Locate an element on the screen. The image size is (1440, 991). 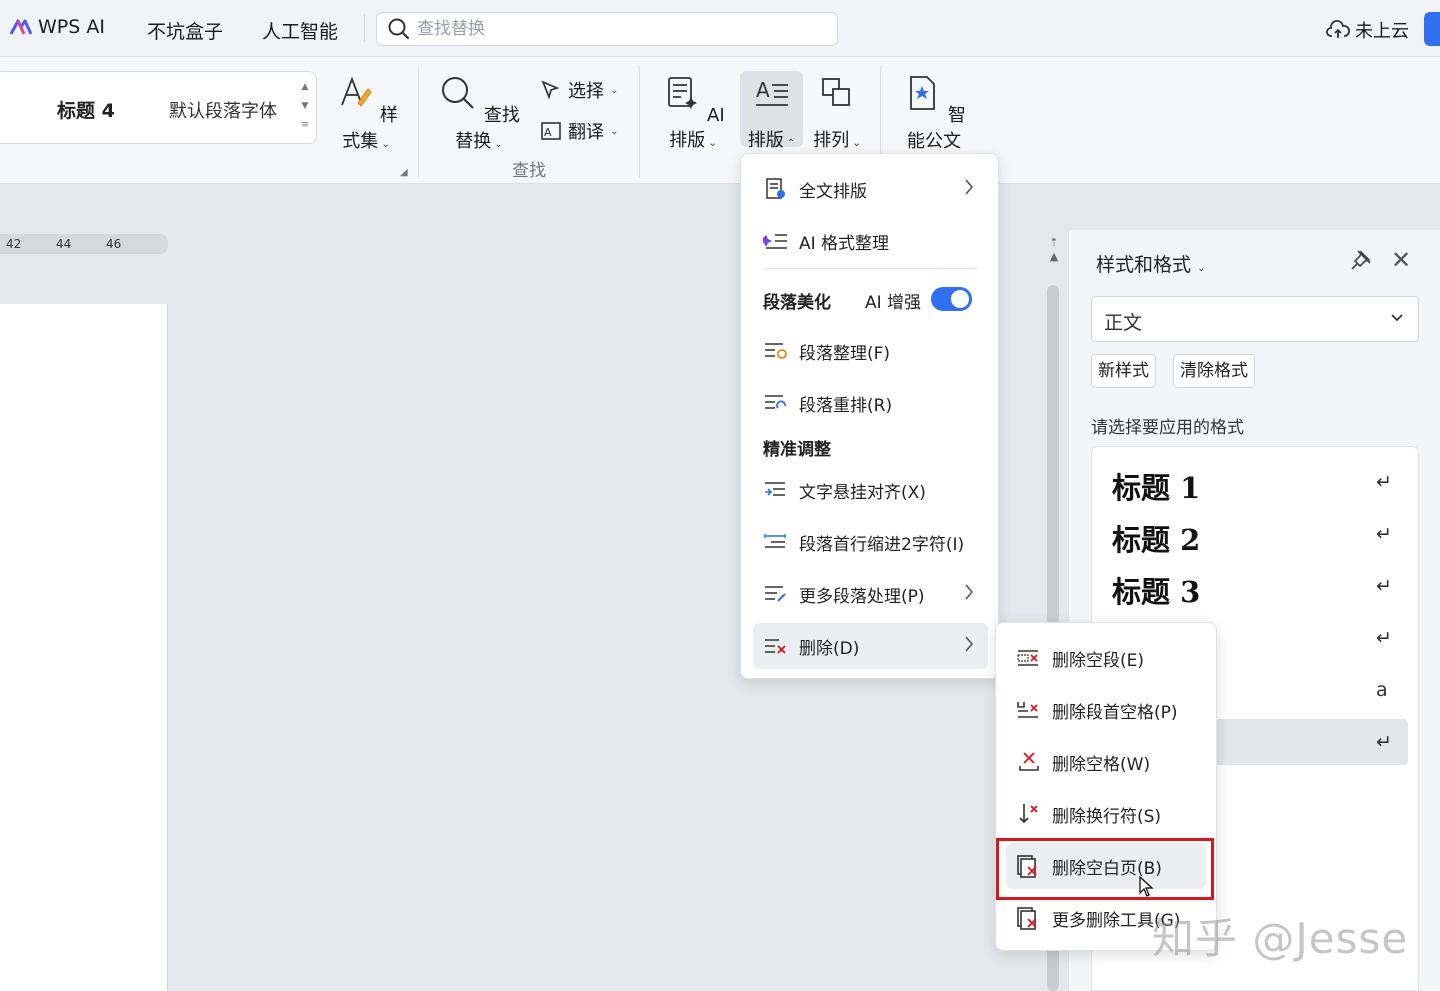
submenu-item-label: 删除空格(W) is located at coordinates (1101, 764).